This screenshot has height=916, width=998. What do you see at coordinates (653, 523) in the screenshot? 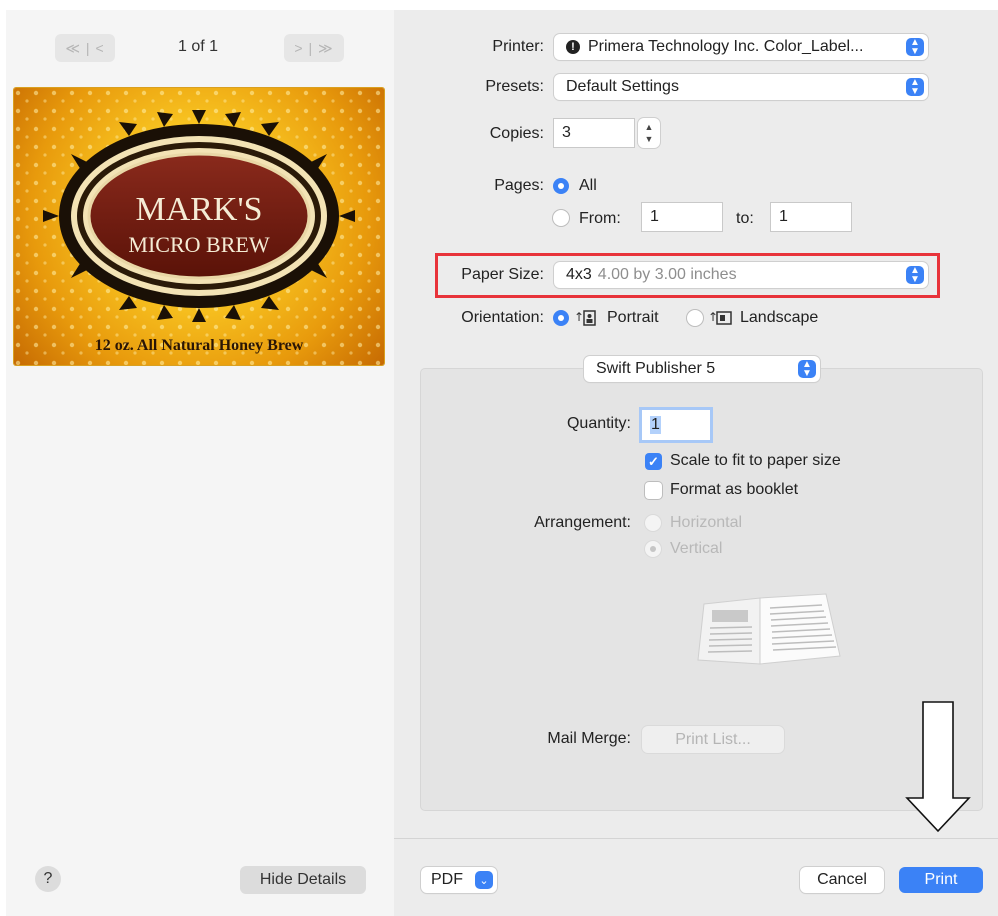
I see `horizontal-radio` at bounding box center [653, 523].